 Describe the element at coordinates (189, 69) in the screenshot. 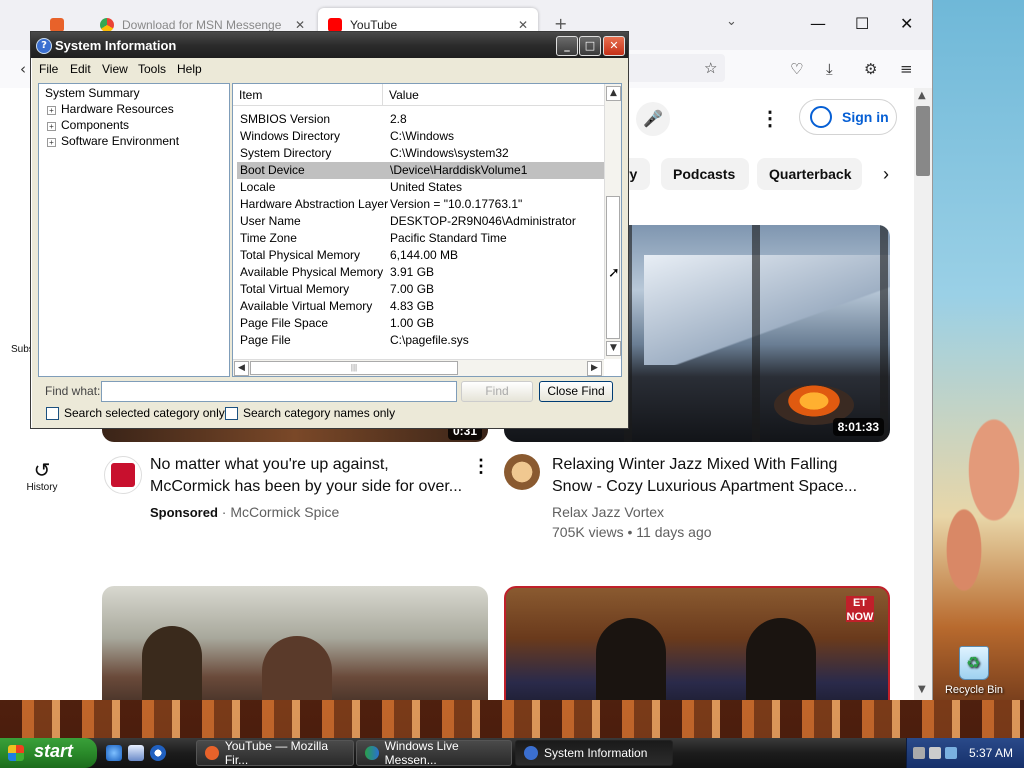

I see `menu-help: Help` at that location.